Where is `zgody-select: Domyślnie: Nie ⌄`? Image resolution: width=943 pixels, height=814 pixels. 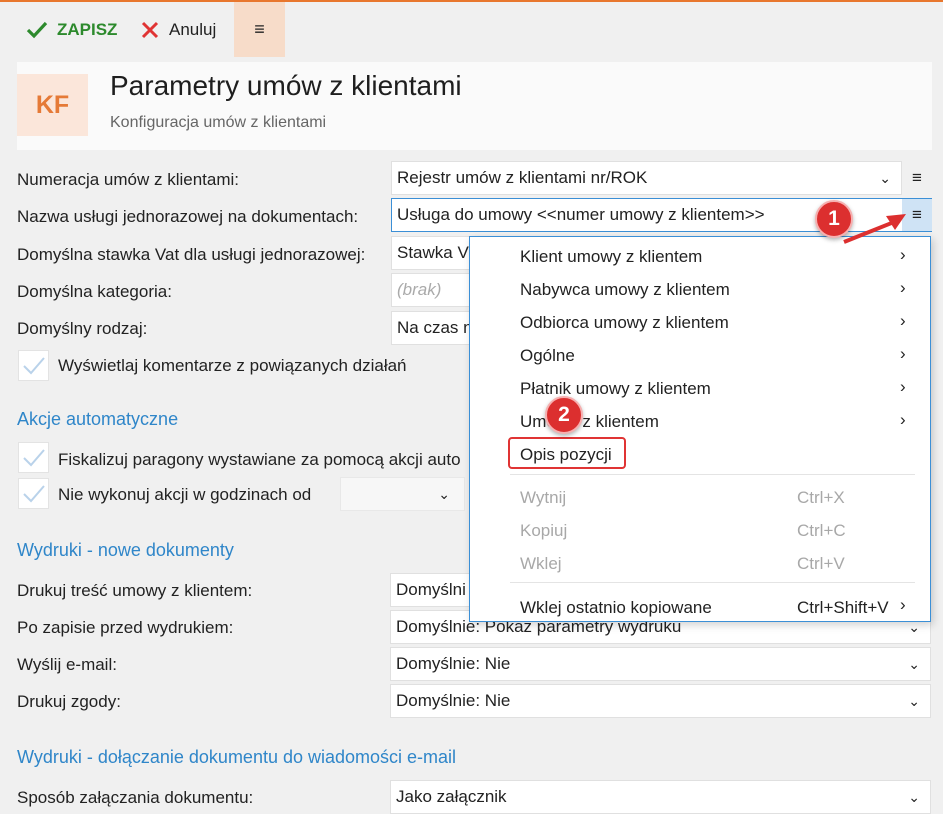 zgody-select: Domyślnie: Nie ⌄ is located at coordinates (660, 701).